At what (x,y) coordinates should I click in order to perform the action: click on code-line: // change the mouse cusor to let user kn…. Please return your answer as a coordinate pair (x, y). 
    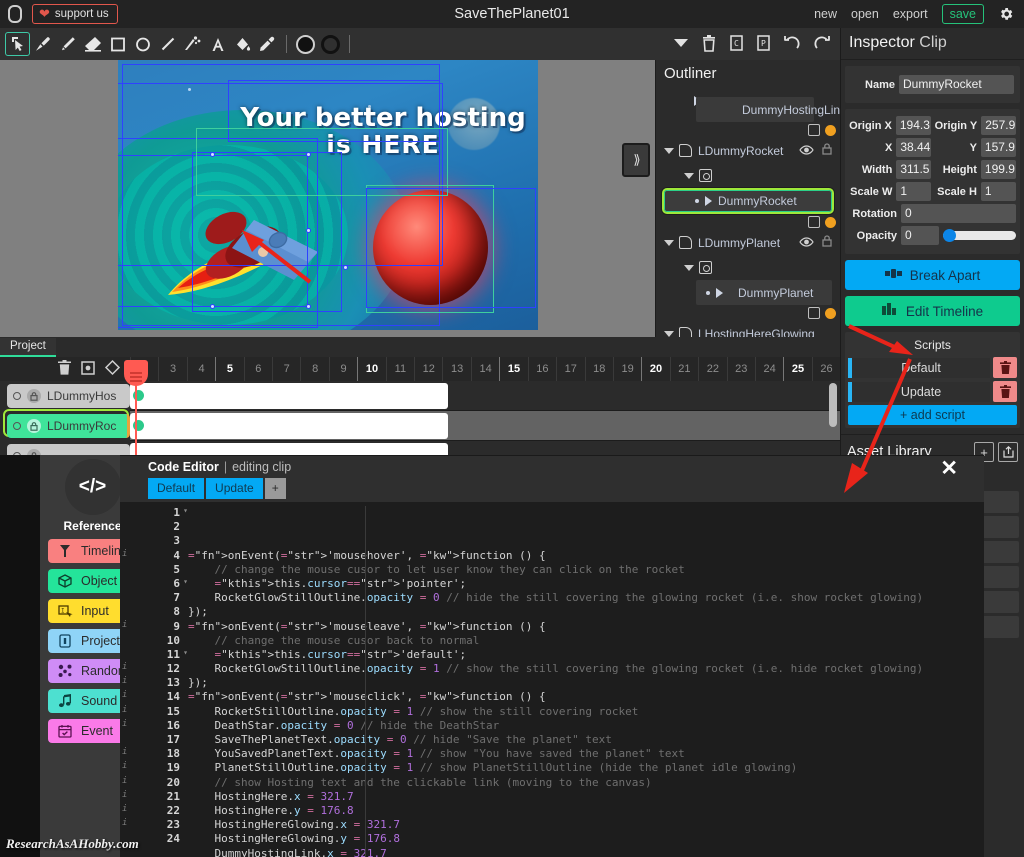
    Looking at the image, I should click on (586, 570).